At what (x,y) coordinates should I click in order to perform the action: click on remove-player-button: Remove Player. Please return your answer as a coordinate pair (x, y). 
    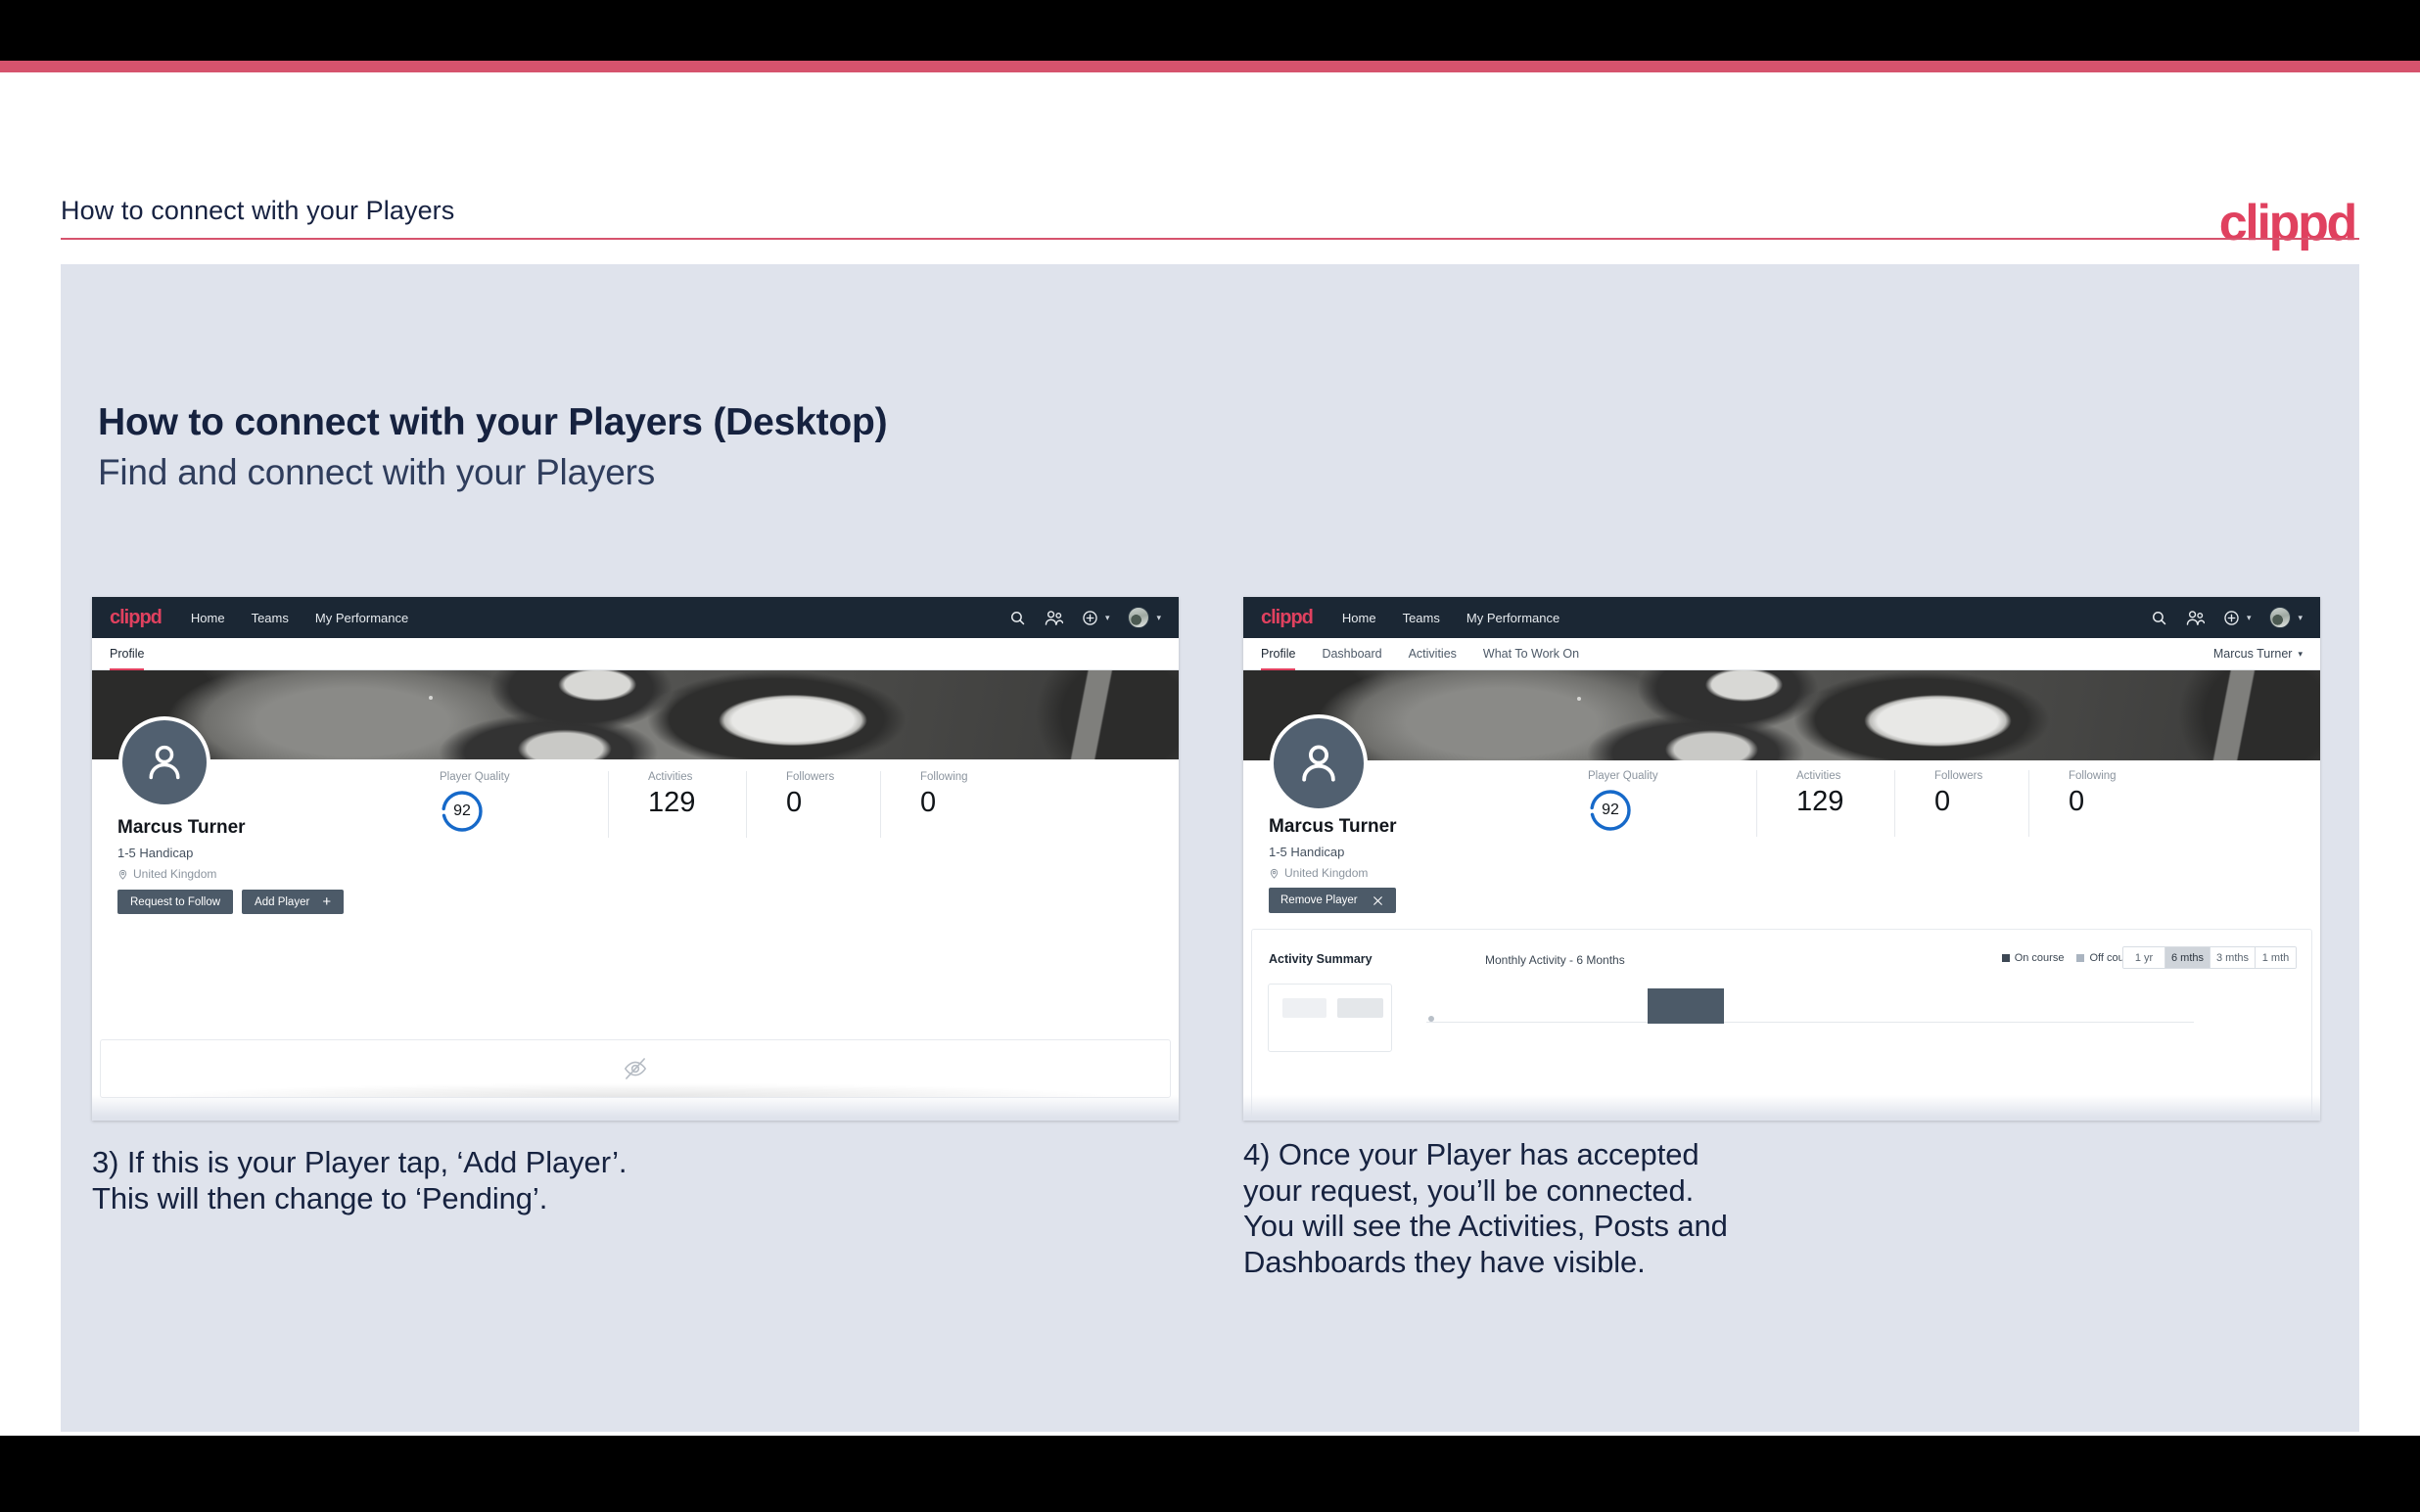
    Looking at the image, I should click on (1332, 900).